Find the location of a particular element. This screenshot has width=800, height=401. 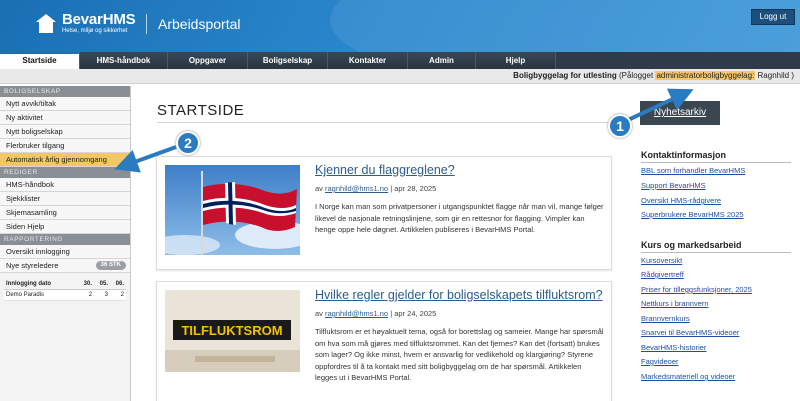

sidebar-item-nytt-boligselskap: Nytt boligselskap is located at coordinates (65, 132).